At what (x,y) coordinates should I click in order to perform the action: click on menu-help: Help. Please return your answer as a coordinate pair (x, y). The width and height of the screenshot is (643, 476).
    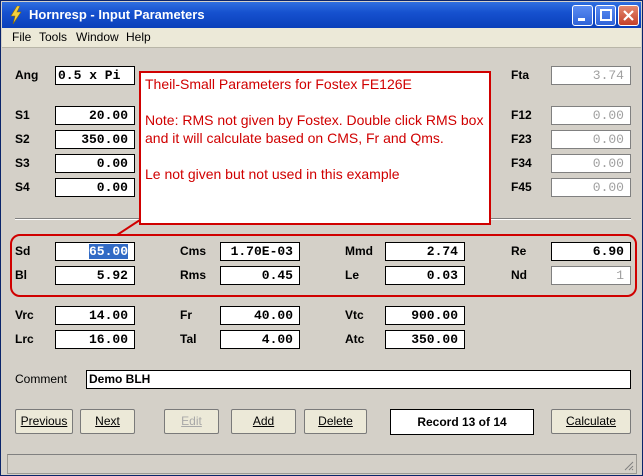
    Looking at the image, I should click on (138, 37).